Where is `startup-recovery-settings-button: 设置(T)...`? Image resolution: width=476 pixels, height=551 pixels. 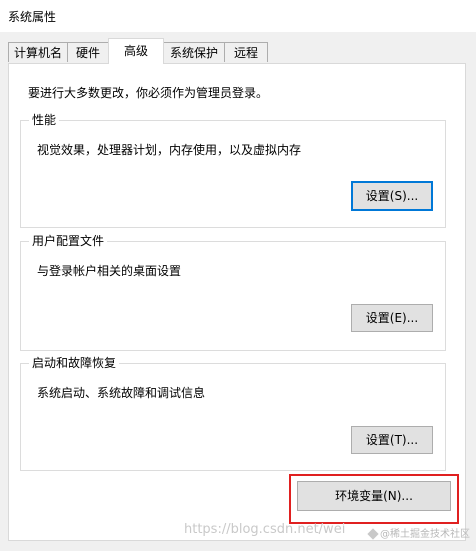
startup-recovery-settings-button: 设置(T)... is located at coordinates (392, 440).